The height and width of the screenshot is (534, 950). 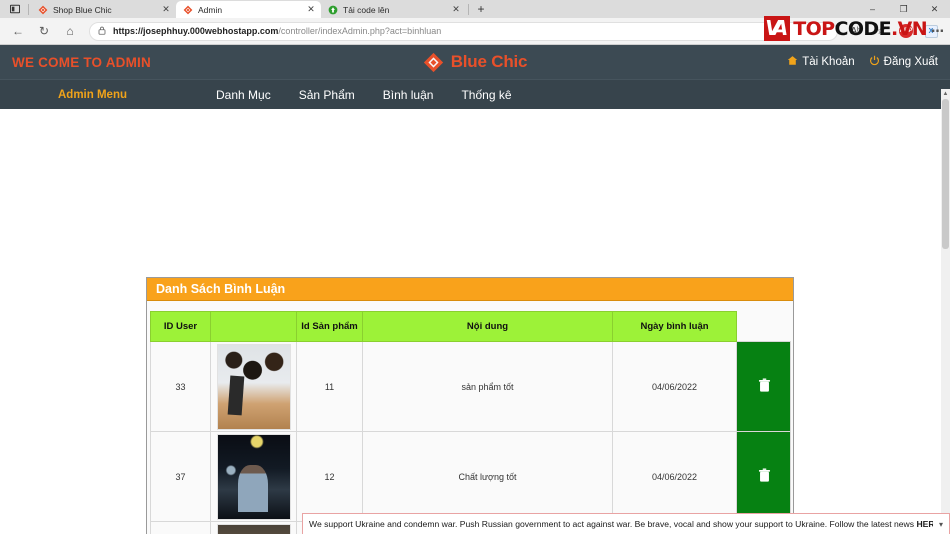 I want to click on back-icon: ←, so click(x=18, y=31).